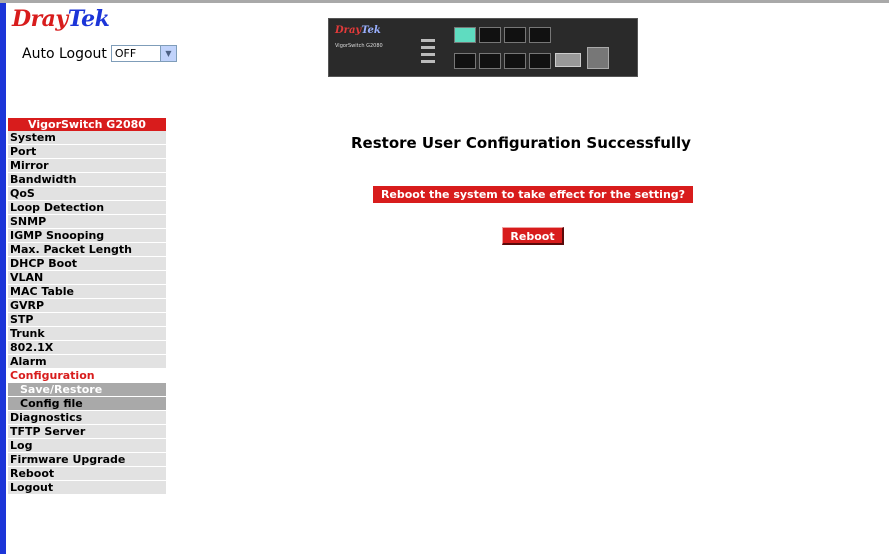 The width and height of the screenshot is (889, 554). Describe the element at coordinates (87, 124) in the screenshot. I see `menu-title: VigorSwitch G2080` at that location.